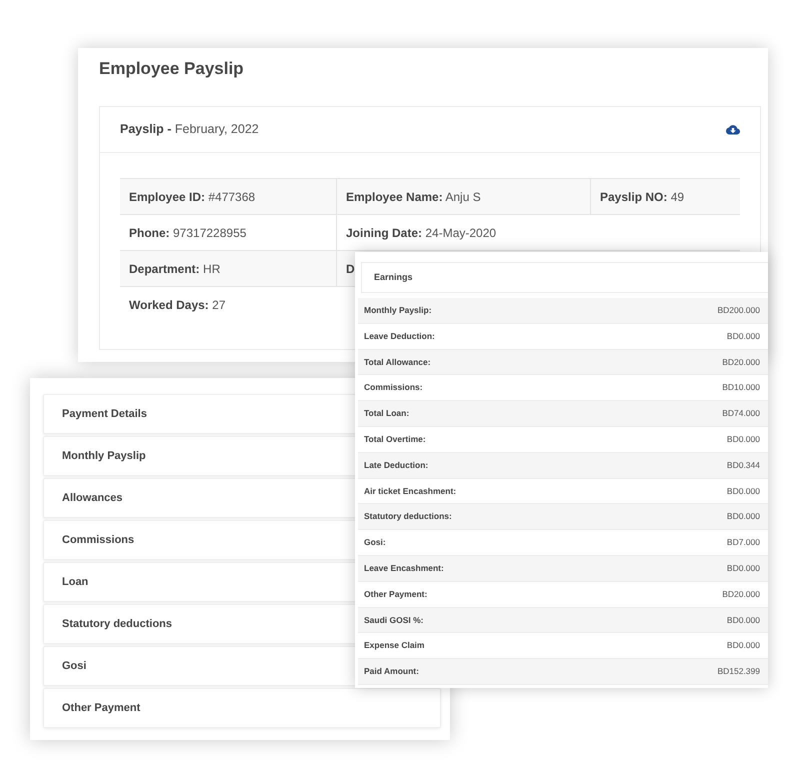  What do you see at coordinates (189, 129) in the screenshot?
I see `payslip-period: Payslip - February, 2022` at bounding box center [189, 129].